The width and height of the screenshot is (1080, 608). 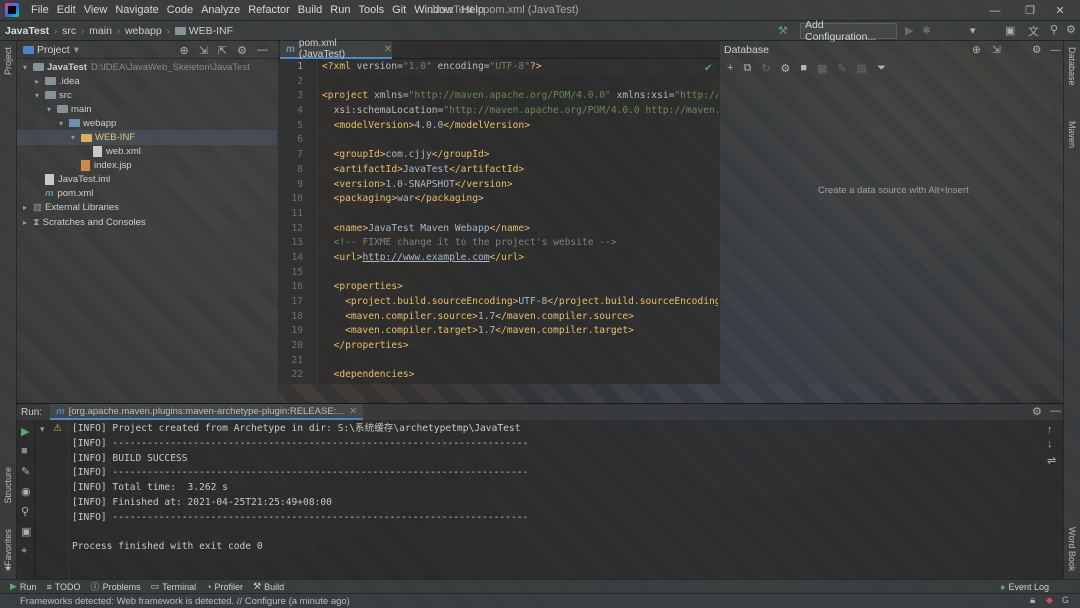 I want to click on menu-git: Git, so click(x=399, y=10).